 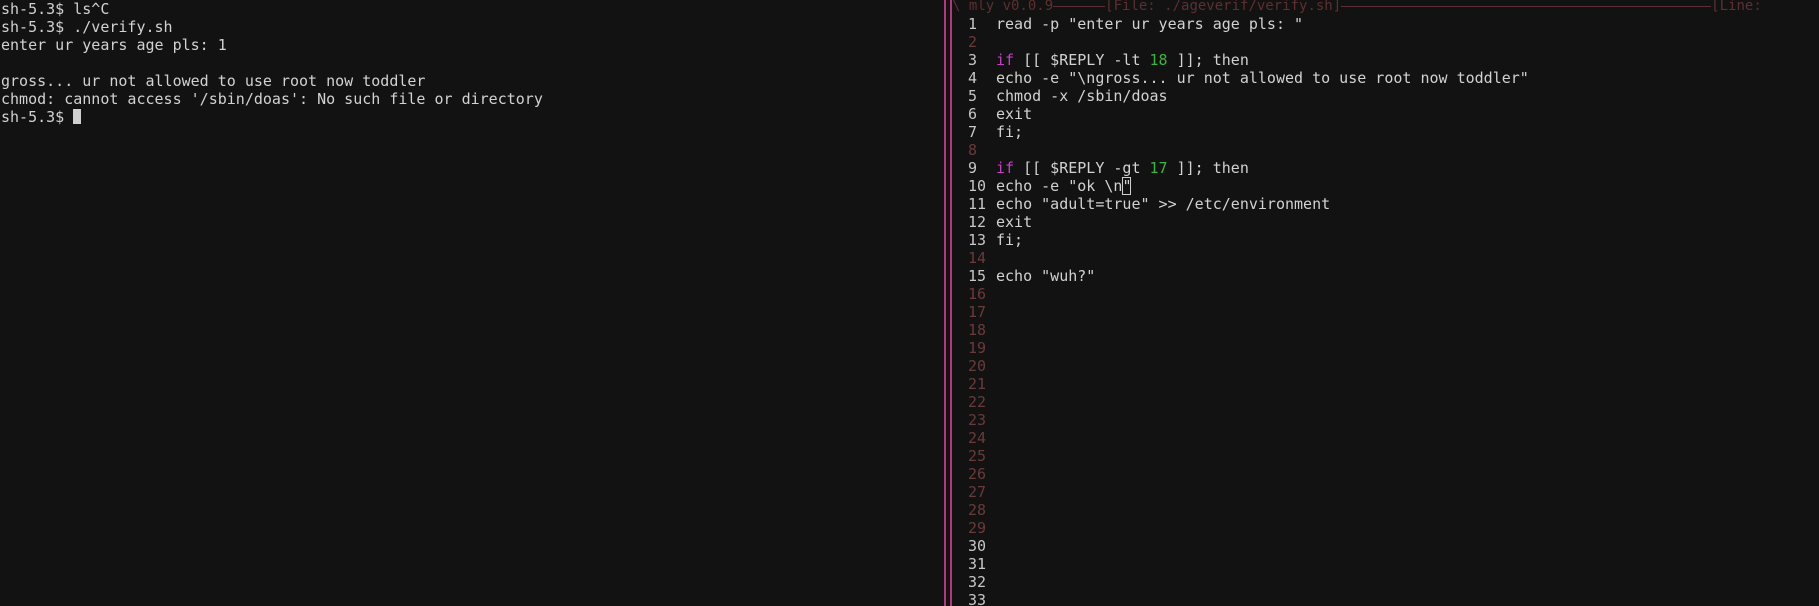 What do you see at coordinates (977, 312) in the screenshot?
I see `line-number: 17` at bounding box center [977, 312].